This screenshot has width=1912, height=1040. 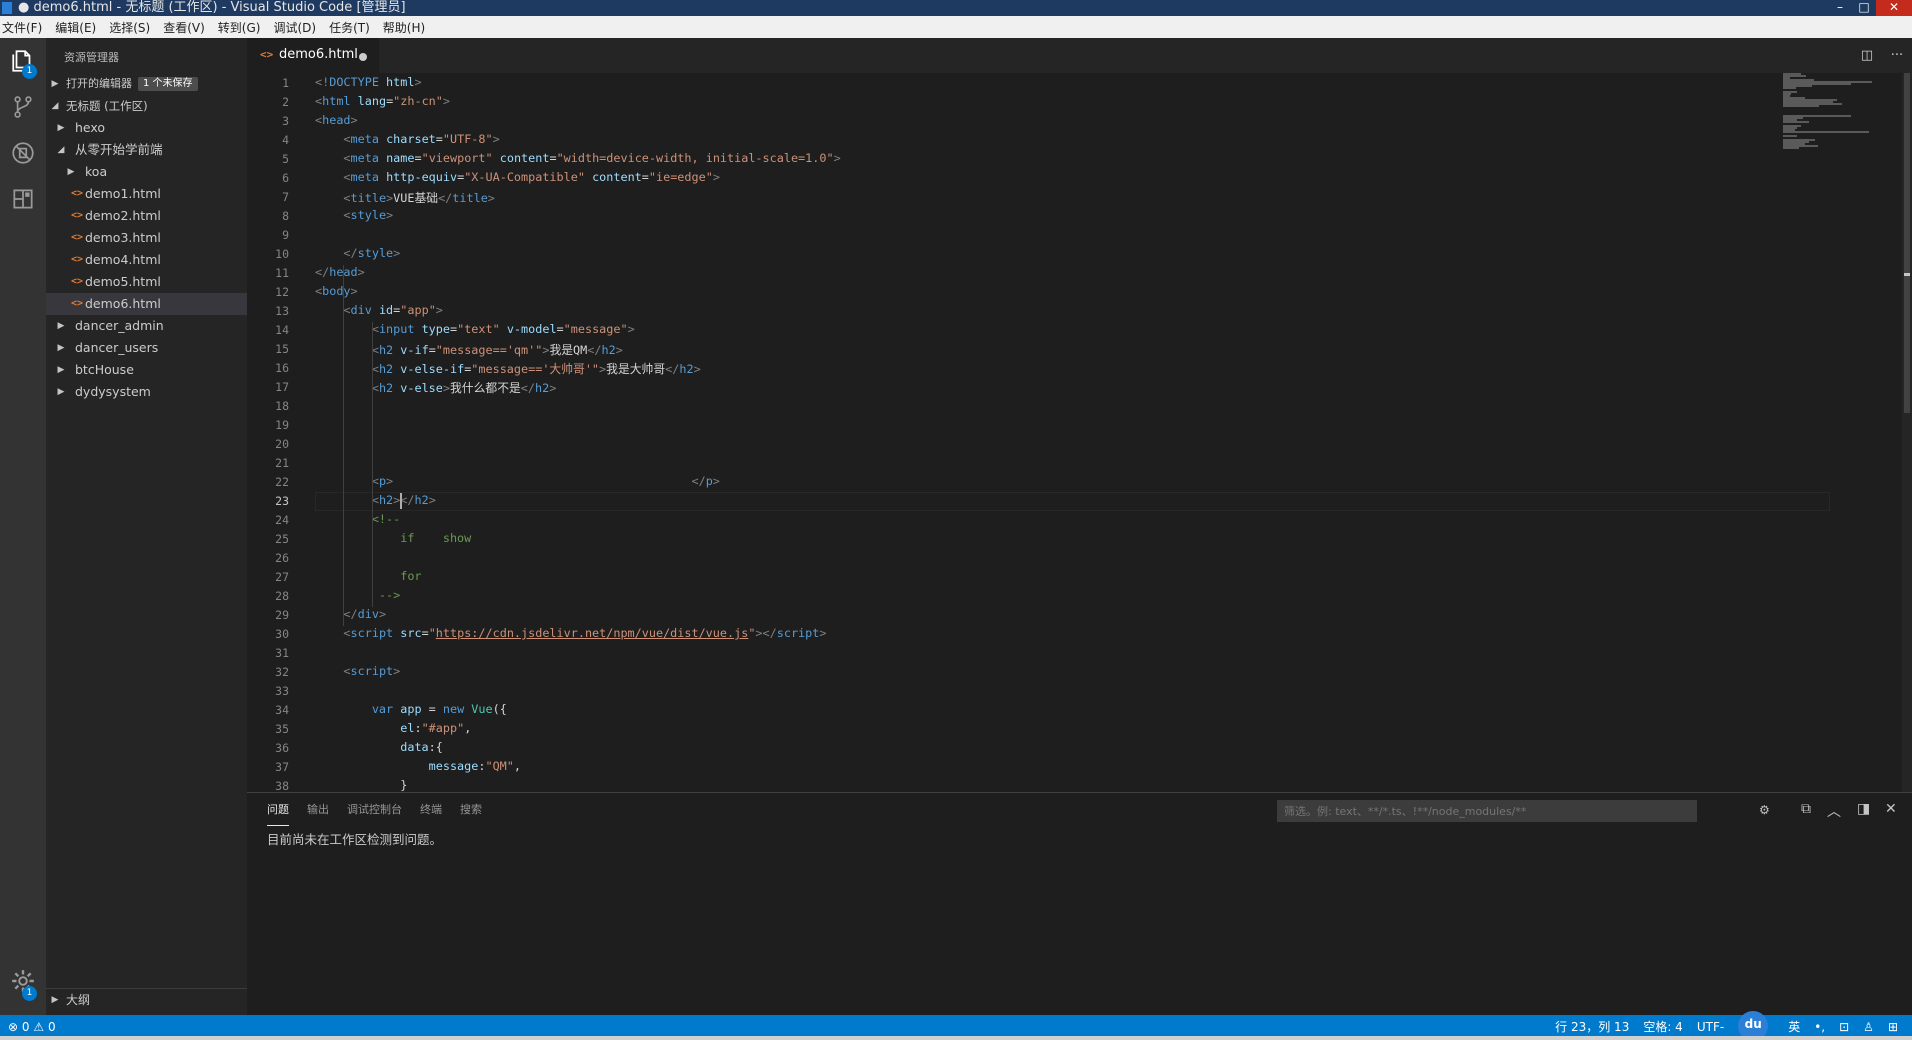 I want to click on tree-folder: ▶ dancer_admin, so click(x=146, y=326).